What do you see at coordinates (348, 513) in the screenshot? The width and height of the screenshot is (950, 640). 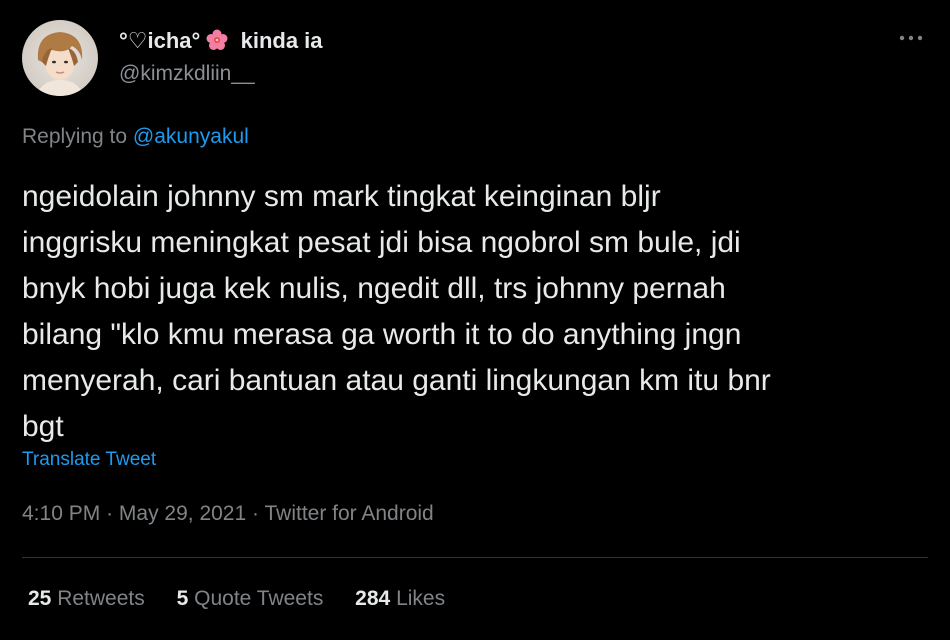 I see `tweet-source: Twitter for Android` at bounding box center [348, 513].